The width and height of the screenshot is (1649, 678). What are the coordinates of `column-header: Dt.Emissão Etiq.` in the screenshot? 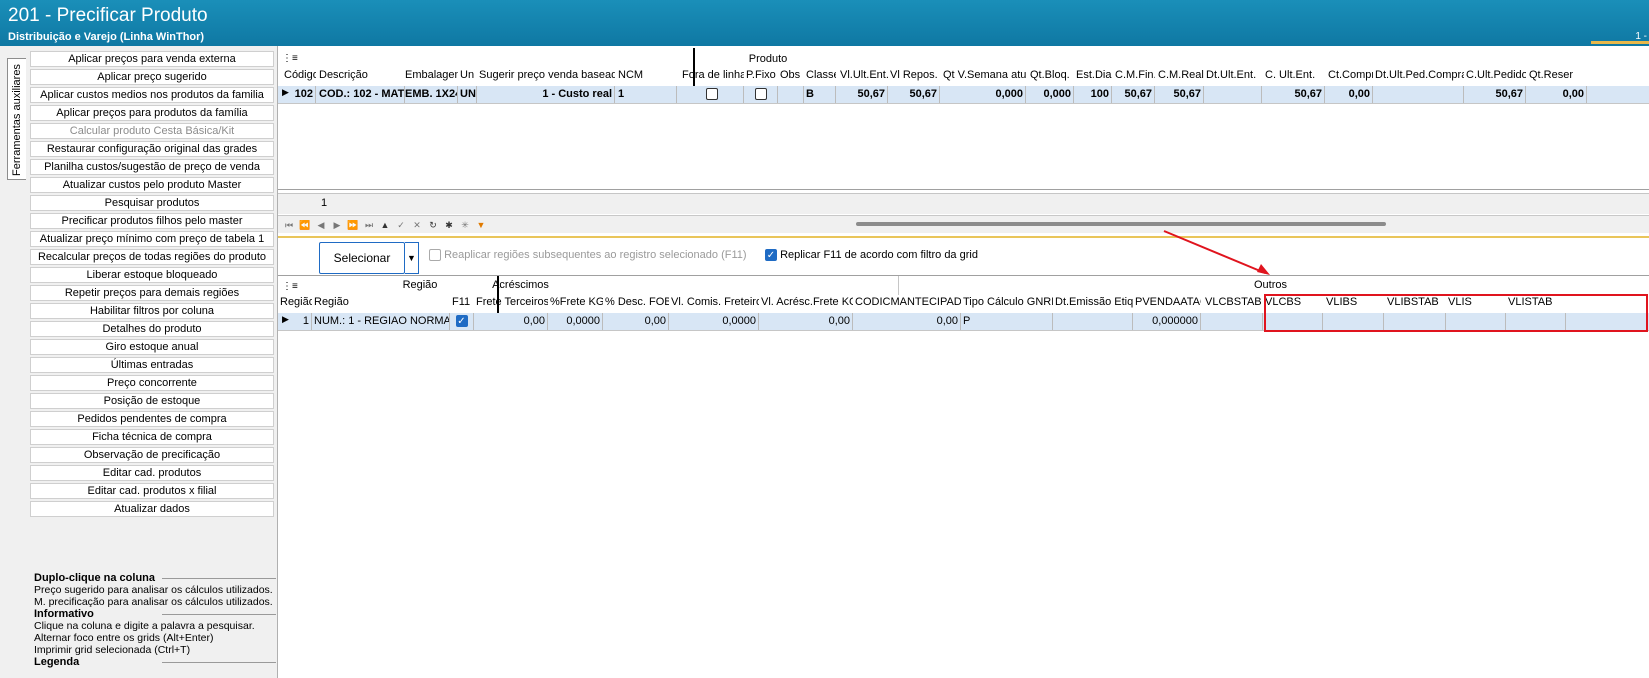 It's located at (1093, 302).